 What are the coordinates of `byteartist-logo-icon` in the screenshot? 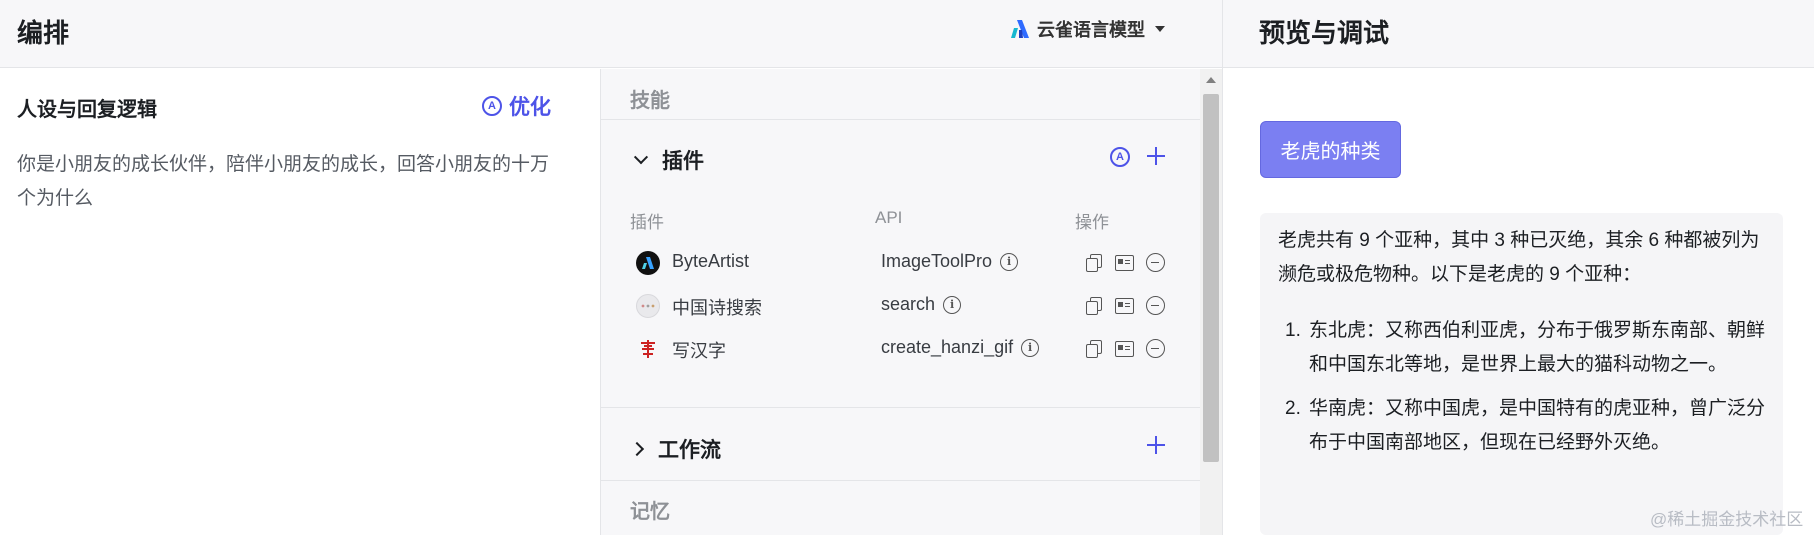 It's located at (648, 263).